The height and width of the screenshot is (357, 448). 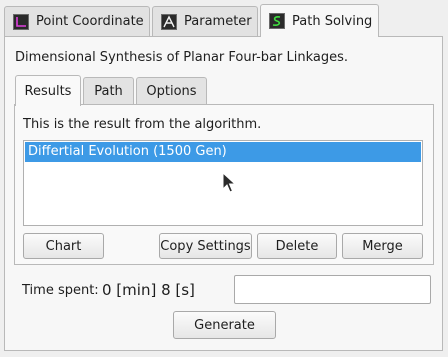 What do you see at coordinates (169, 21) in the screenshot?
I see `parameter-icon` at bounding box center [169, 21].